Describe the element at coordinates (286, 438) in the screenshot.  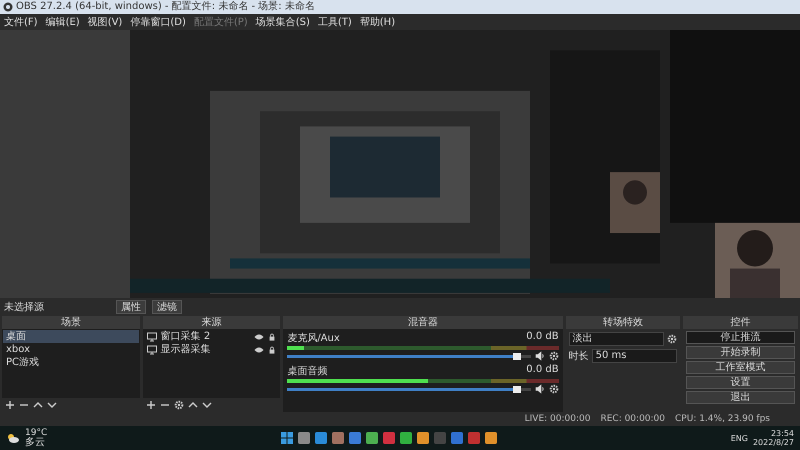
I see `start-icon` at that location.